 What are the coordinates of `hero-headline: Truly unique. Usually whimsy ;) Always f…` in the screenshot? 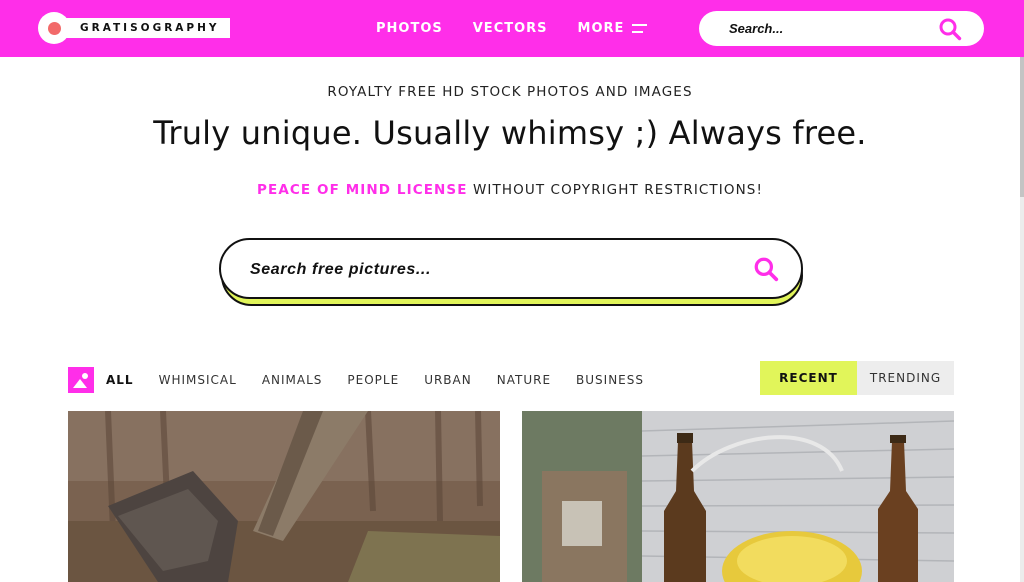 It's located at (510, 133).